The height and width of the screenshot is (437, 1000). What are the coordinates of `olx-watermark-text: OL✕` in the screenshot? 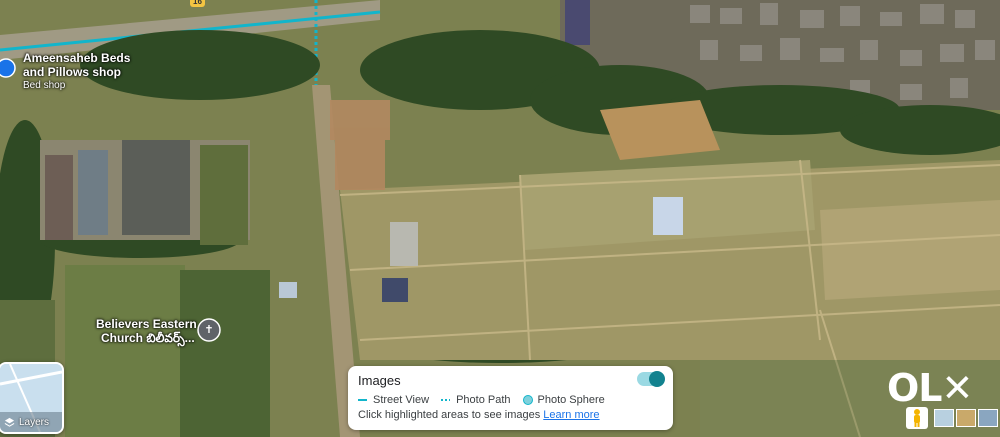 It's located at (930, 388).